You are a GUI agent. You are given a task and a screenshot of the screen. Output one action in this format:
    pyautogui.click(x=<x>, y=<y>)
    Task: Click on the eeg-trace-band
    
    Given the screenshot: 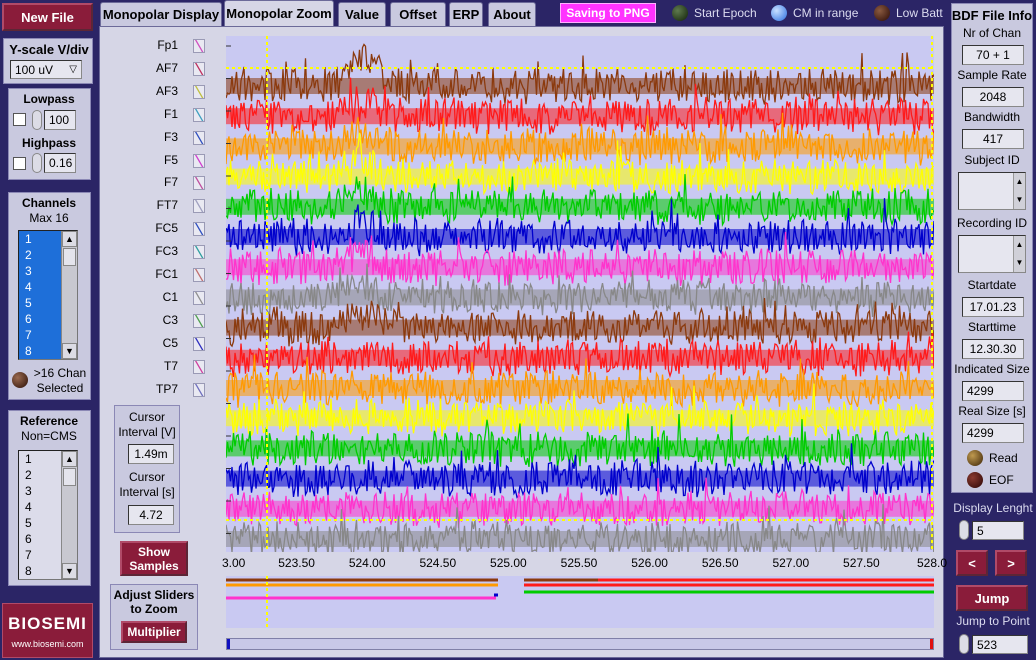 What is the action you would take?
    pyautogui.click(x=580, y=176)
    